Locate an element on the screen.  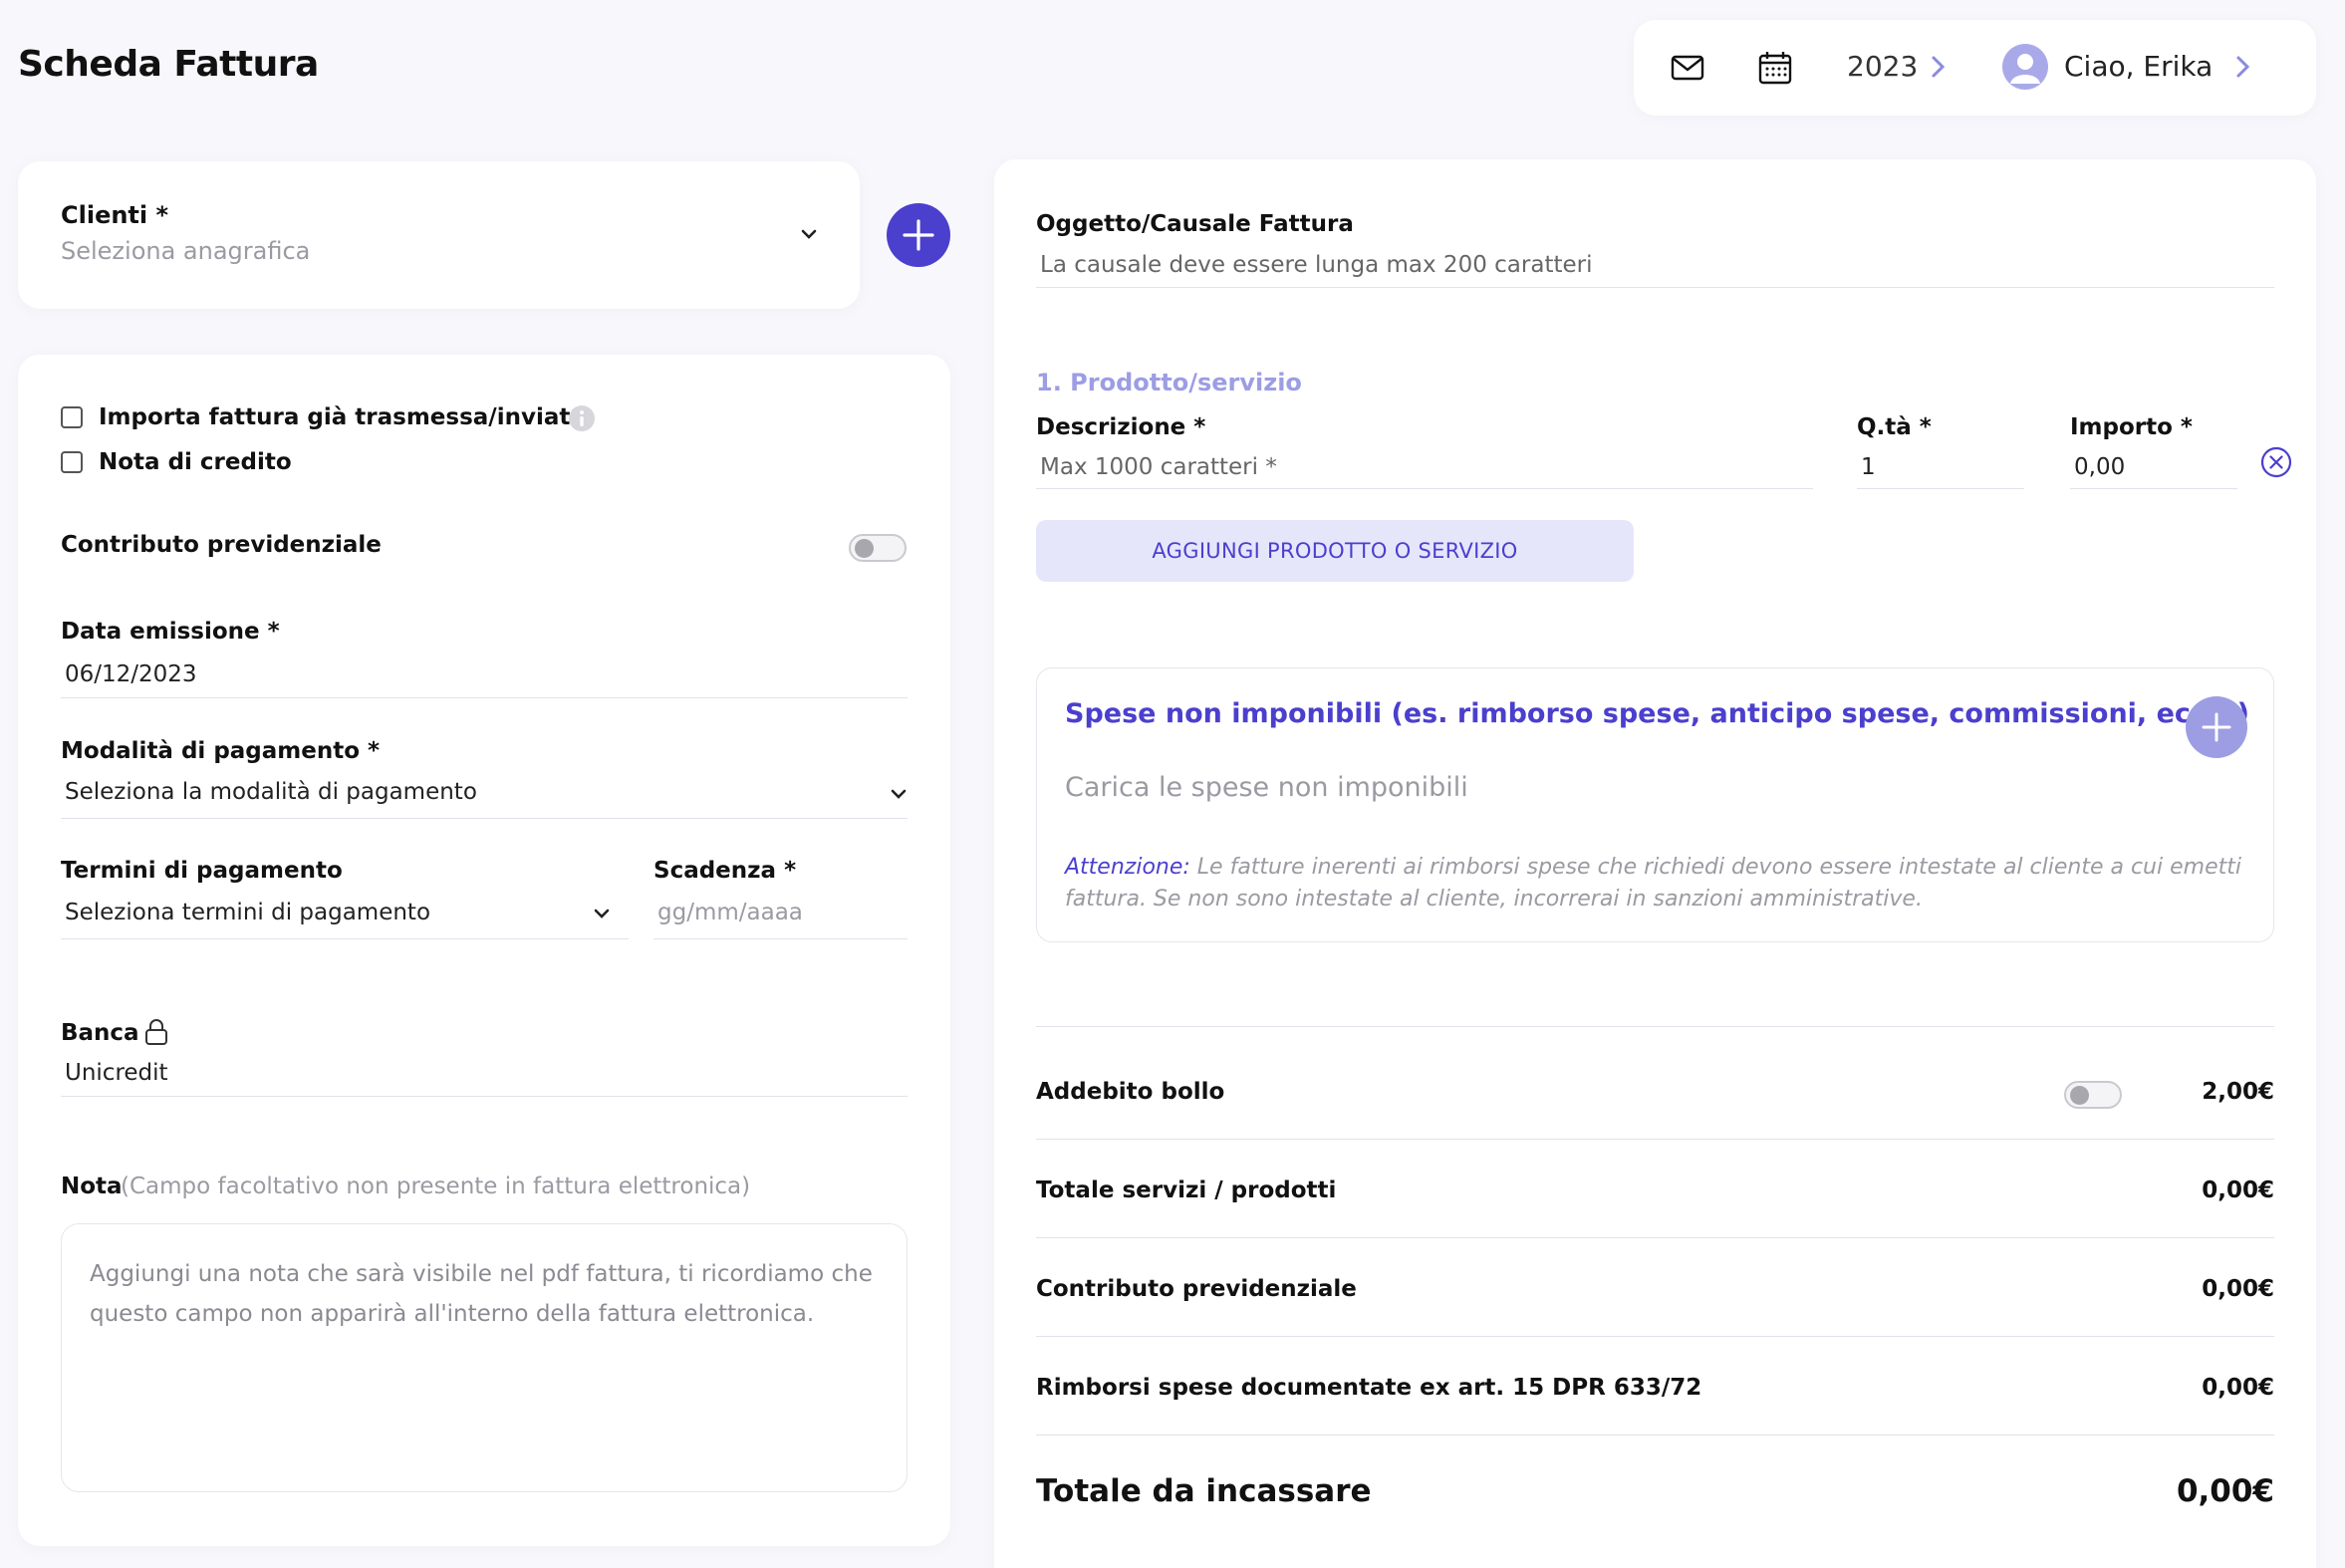
descrizione-label: Descrizione * is located at coordinates (1121, 427).